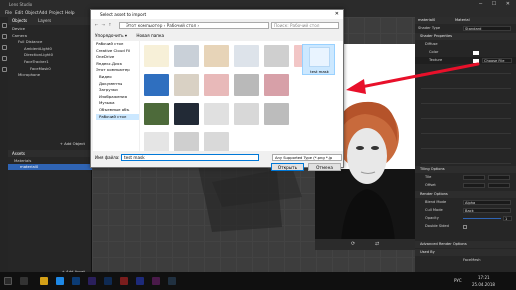 The image size is (516, 290). What do you see at coordinates (465, 226) in the screenshot?
I see `double-sided-checkbox` at bounding box center [465, 226].